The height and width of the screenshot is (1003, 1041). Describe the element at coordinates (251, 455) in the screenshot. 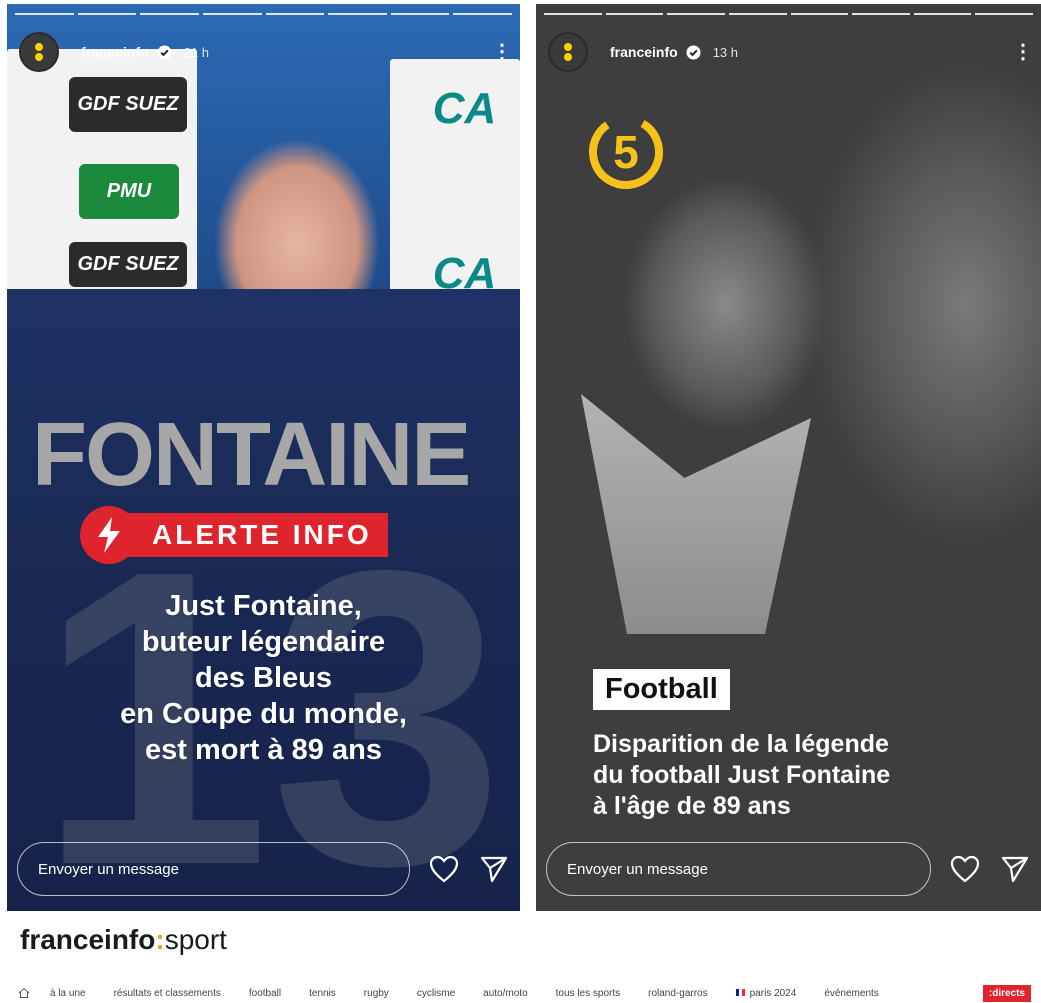

I see `jersey-name: FONTAINE` at that location.